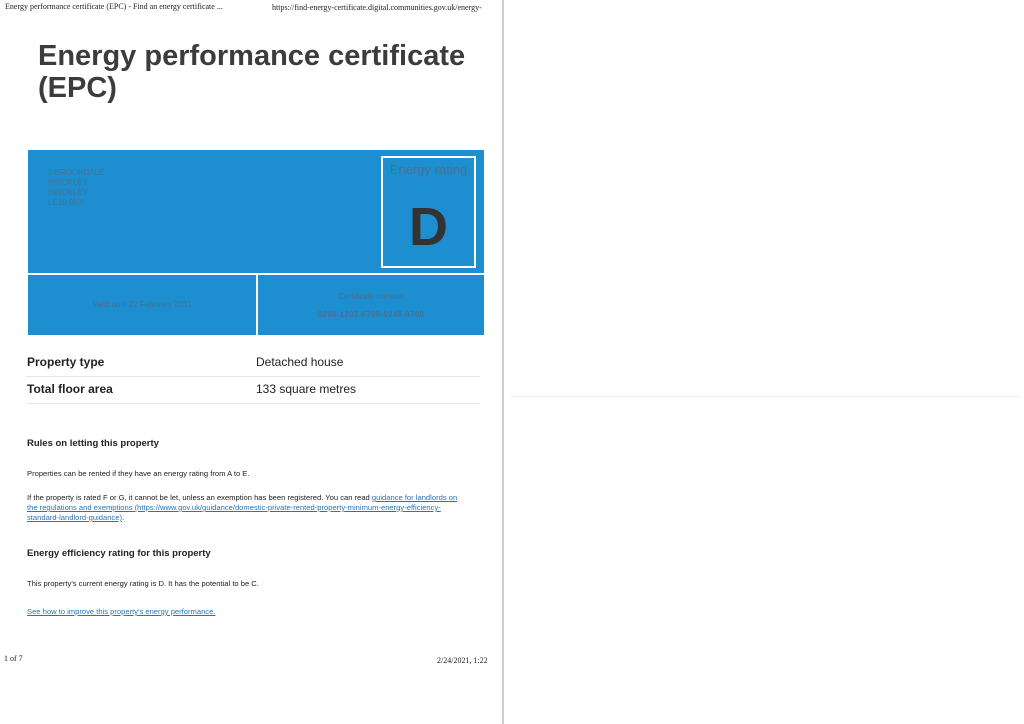 This screenshot has height=724, width=1024. I want to click on energy-rating-label: Energy rating, so click(428, 169).